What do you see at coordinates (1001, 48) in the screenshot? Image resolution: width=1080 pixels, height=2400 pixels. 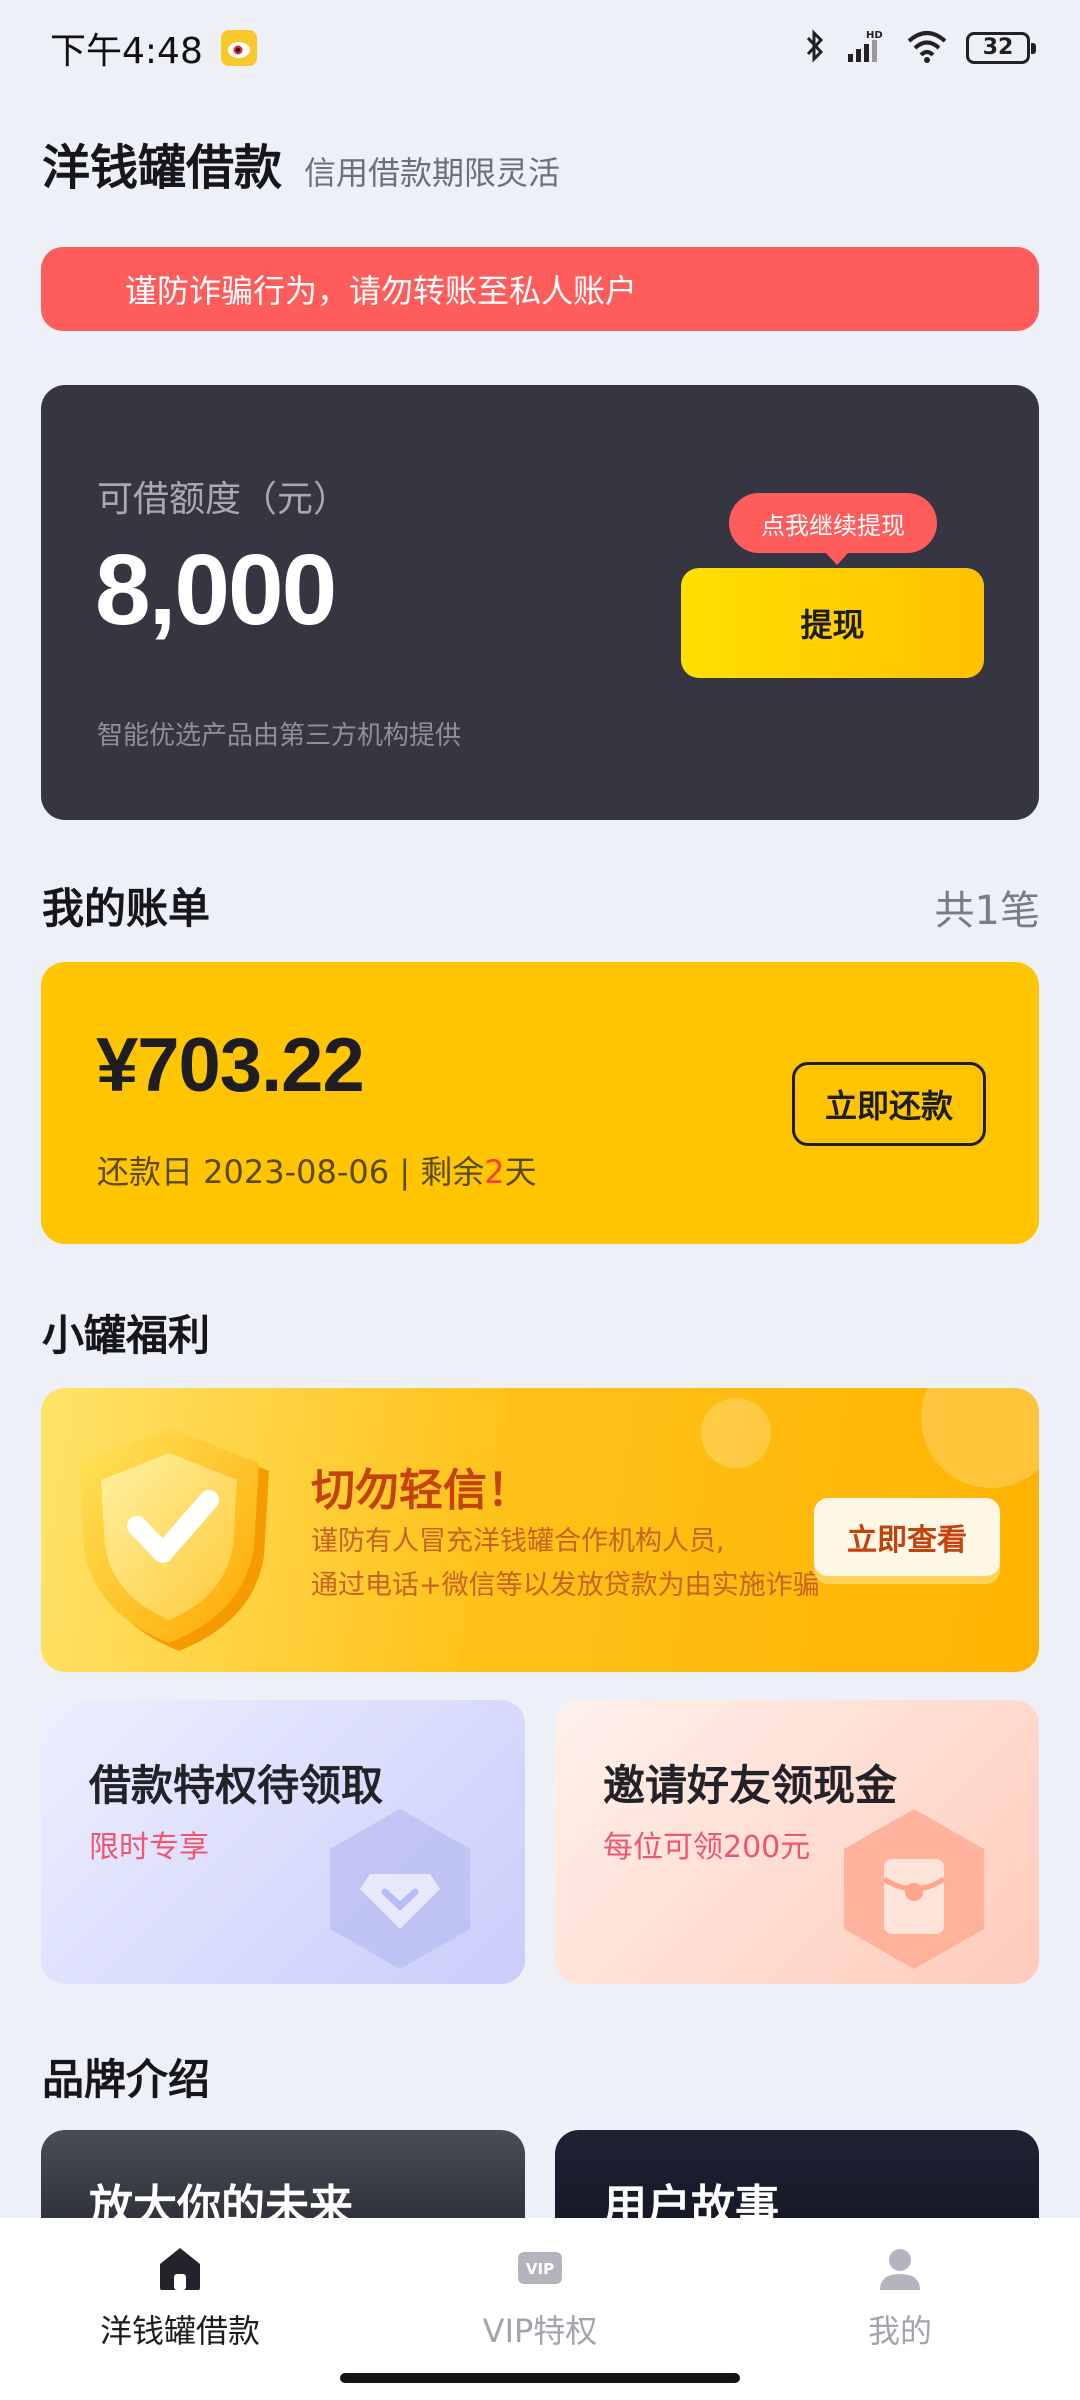 I see `battery-indicator: 32` at bounding box center [1001, 48].